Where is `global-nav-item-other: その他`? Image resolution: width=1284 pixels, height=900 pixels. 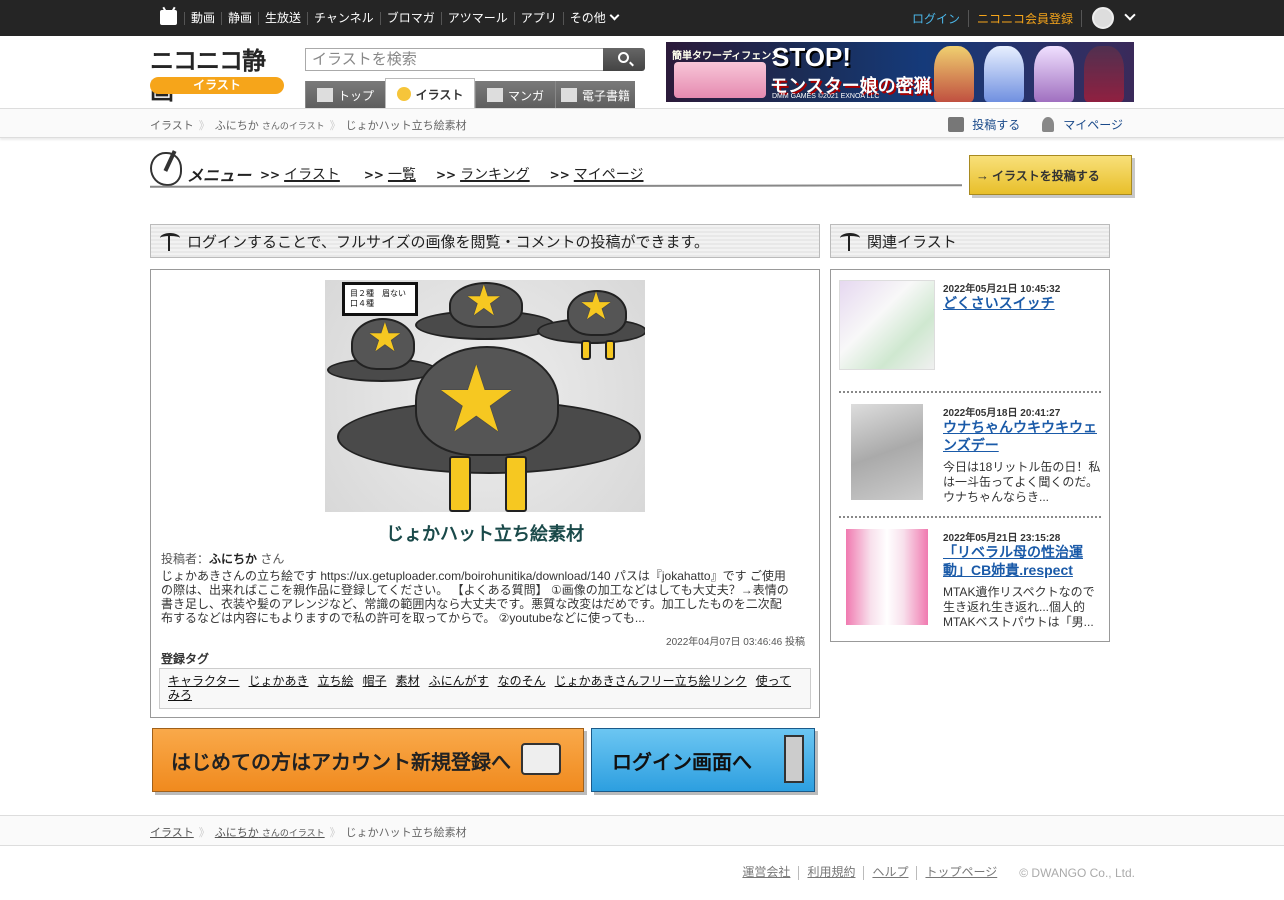 global-nav-item-other: その他 is located at coordinates (593, 17).